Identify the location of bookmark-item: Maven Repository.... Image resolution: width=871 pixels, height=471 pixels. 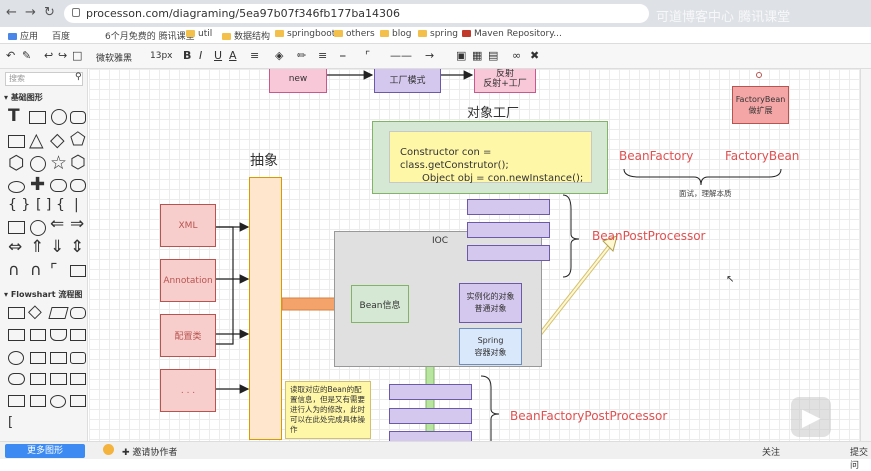
(512, 34).